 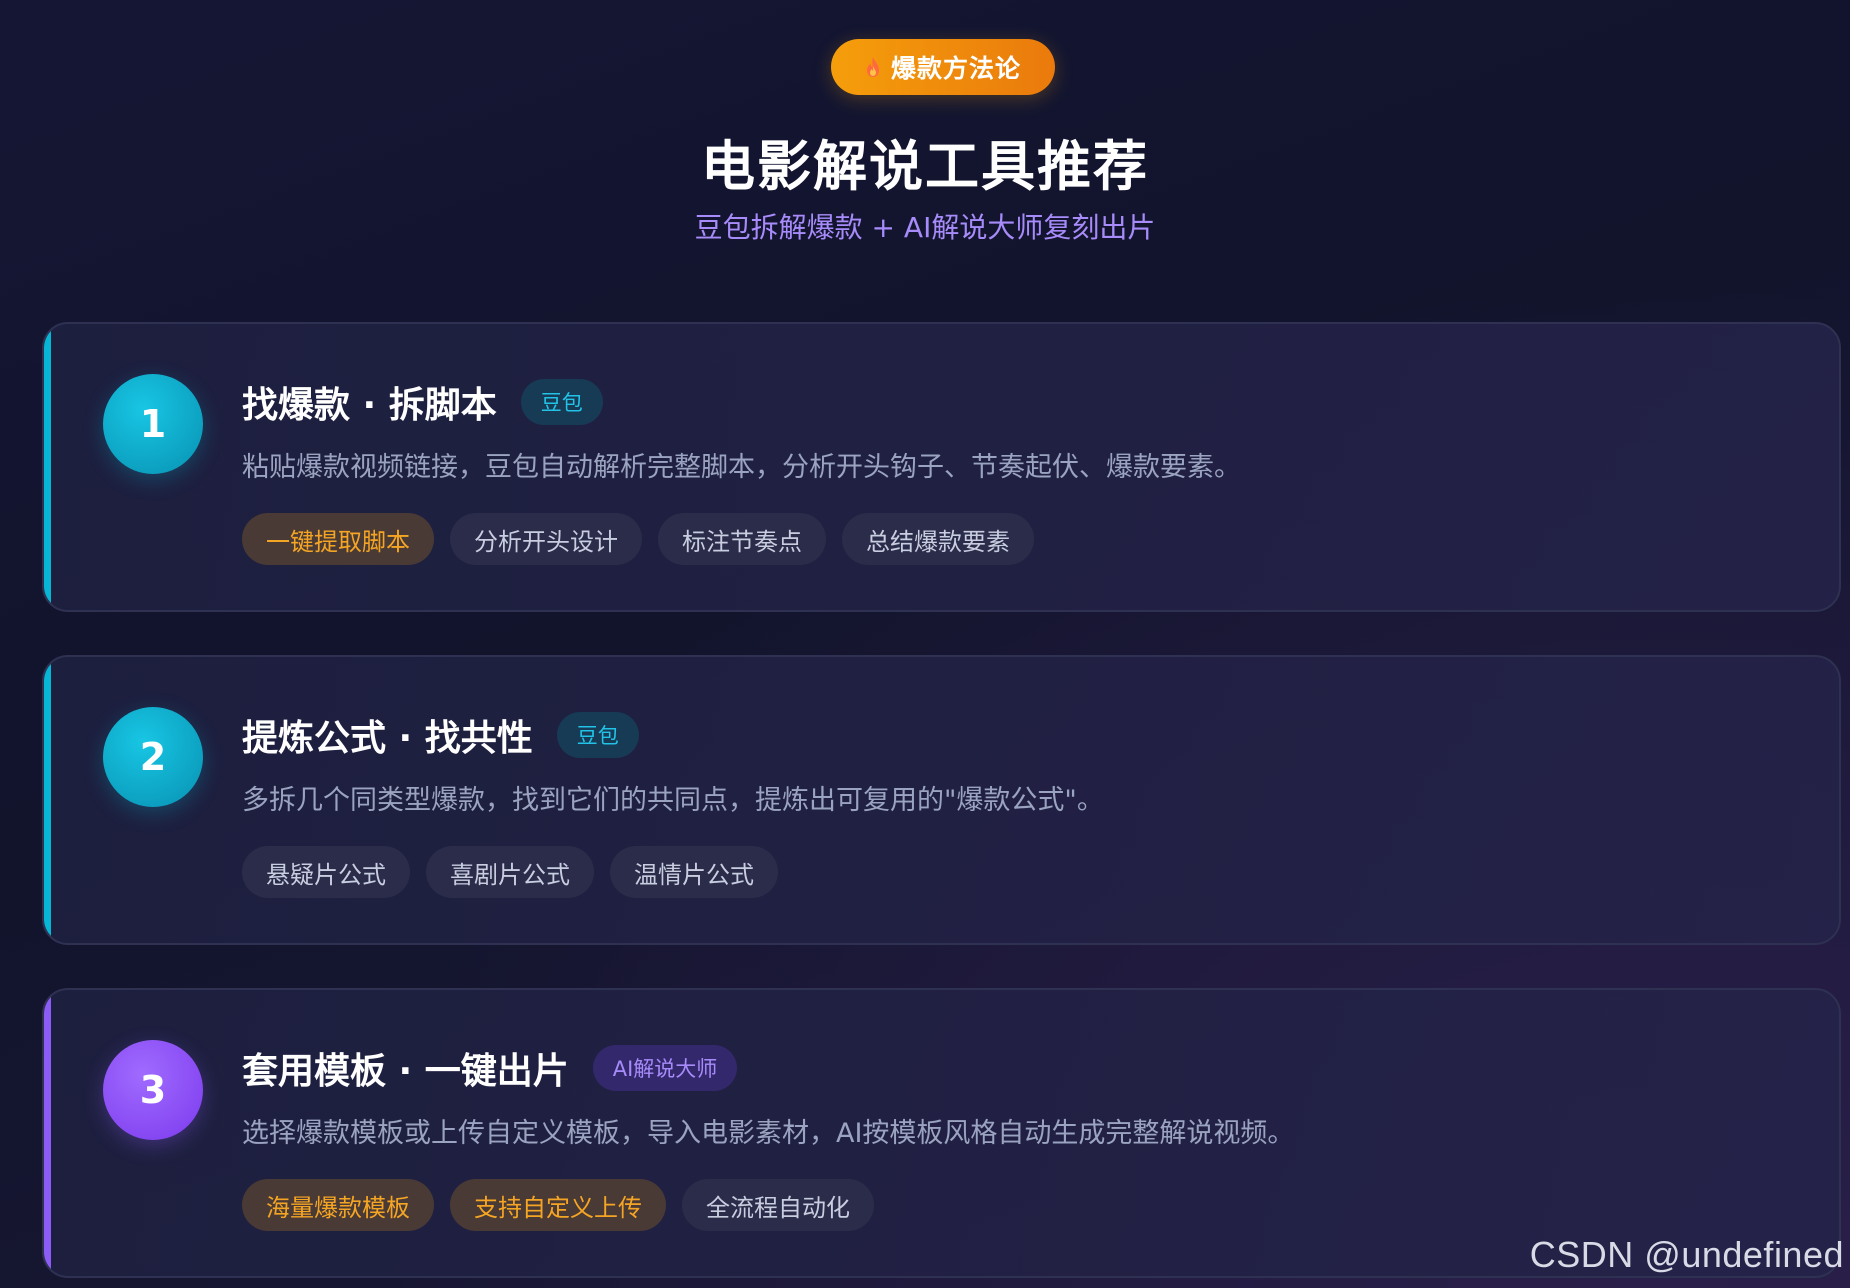 What do you see at coordinates (387, 738) in the screenshot?
I see `card-title: 提炼公式 · 找共性` at bounding box center [387, 738].